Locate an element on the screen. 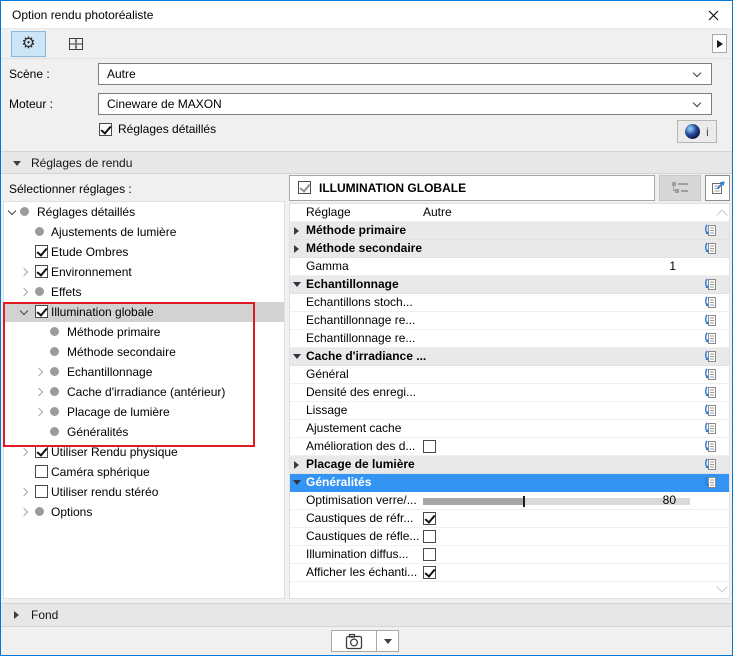  cineware-info-button: i is located at coordinates (697, 131).